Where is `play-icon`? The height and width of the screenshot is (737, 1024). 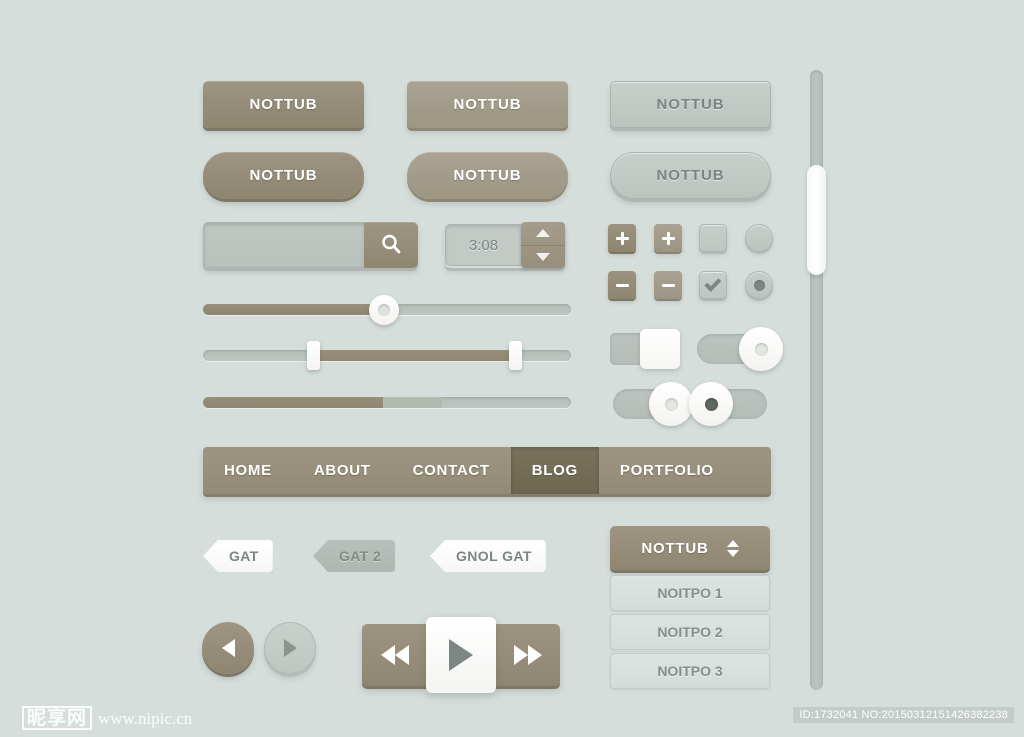
play-icon is located at coordinates (461, 655).